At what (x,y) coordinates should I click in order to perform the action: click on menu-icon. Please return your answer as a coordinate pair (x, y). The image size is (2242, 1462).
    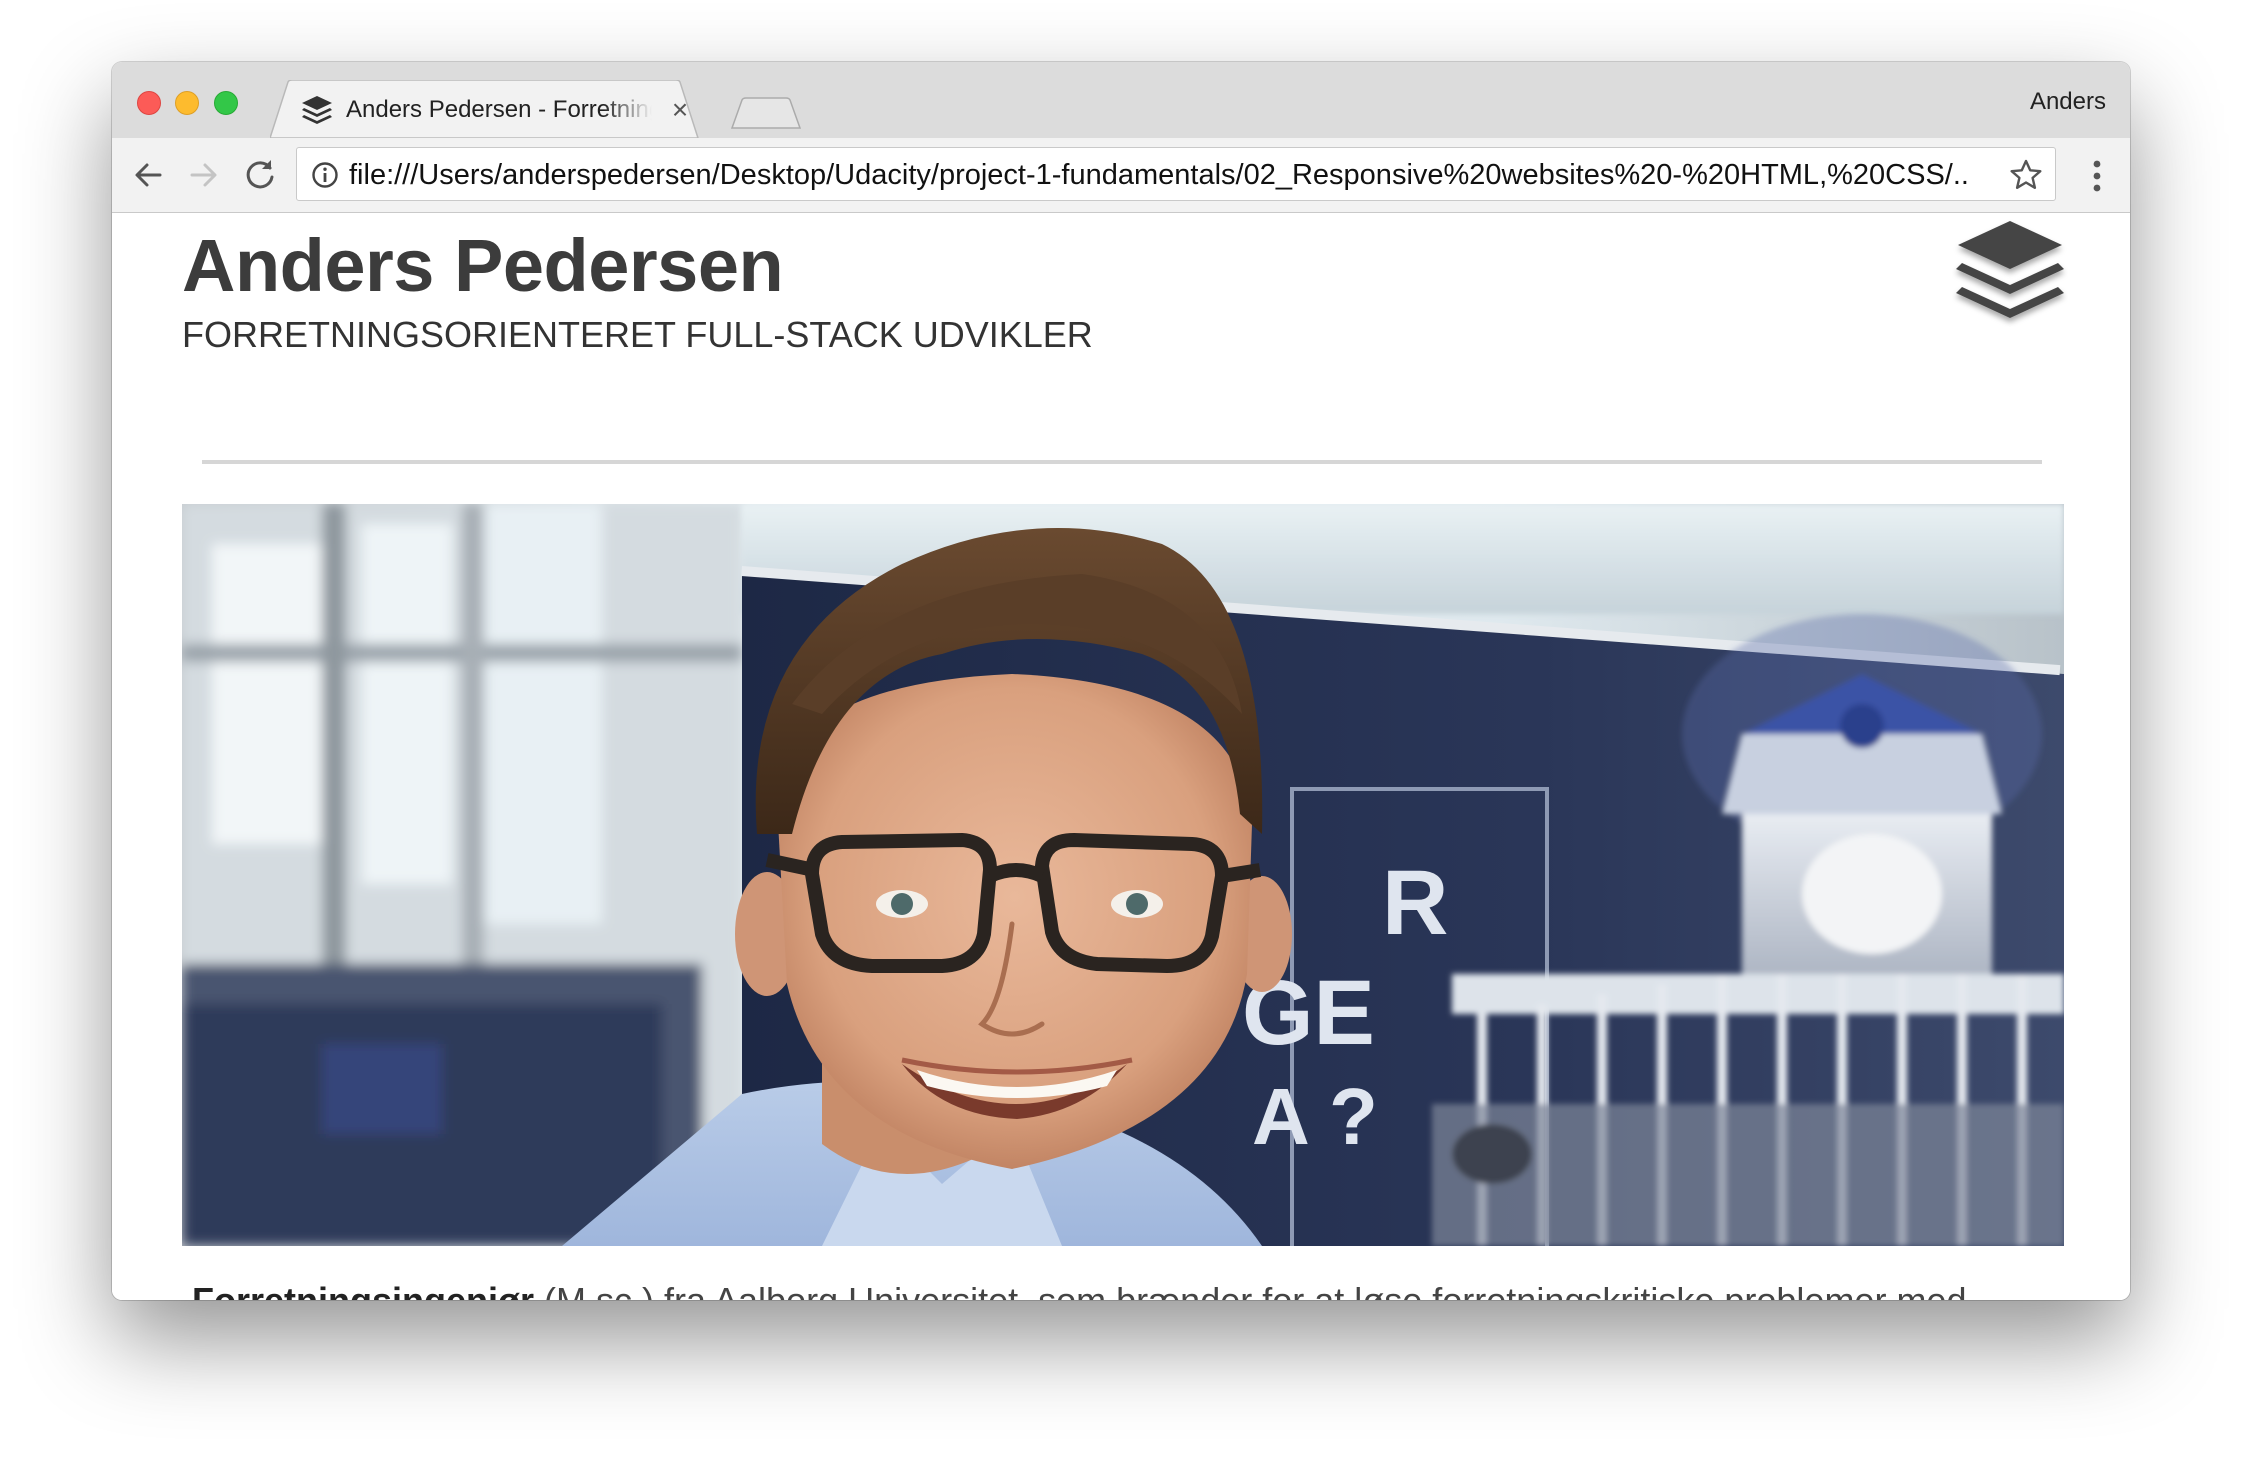
    Looking at the image, I should click on (2097, 176).